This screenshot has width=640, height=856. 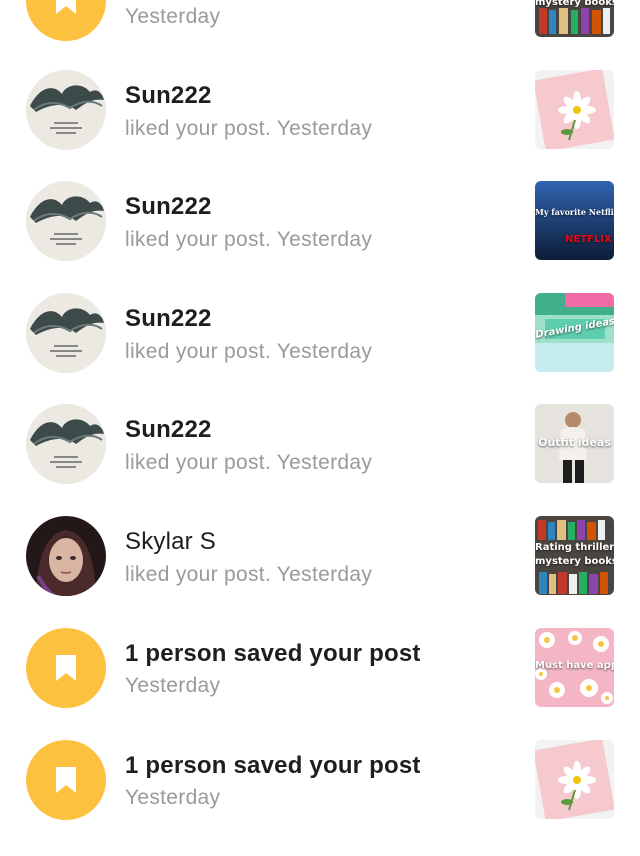 I want to click on post-thumbnail: Rating thriller/ mystery books, so click(x=574, y=555).